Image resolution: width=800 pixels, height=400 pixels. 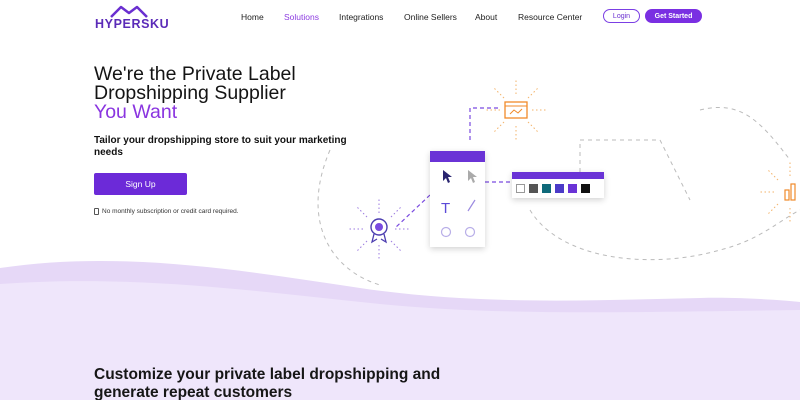 What do you see at coordinates (471, 205) in the screenshot?
I see `line-tool-icon` at bounding box center [471, 205].